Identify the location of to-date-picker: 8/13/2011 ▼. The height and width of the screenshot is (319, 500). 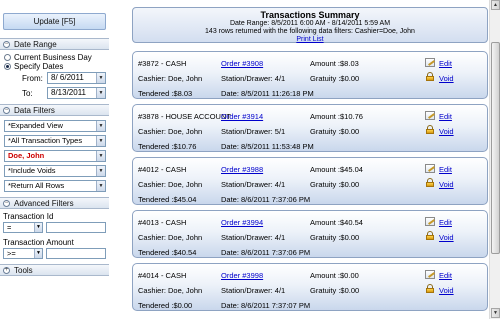
(76, 93).